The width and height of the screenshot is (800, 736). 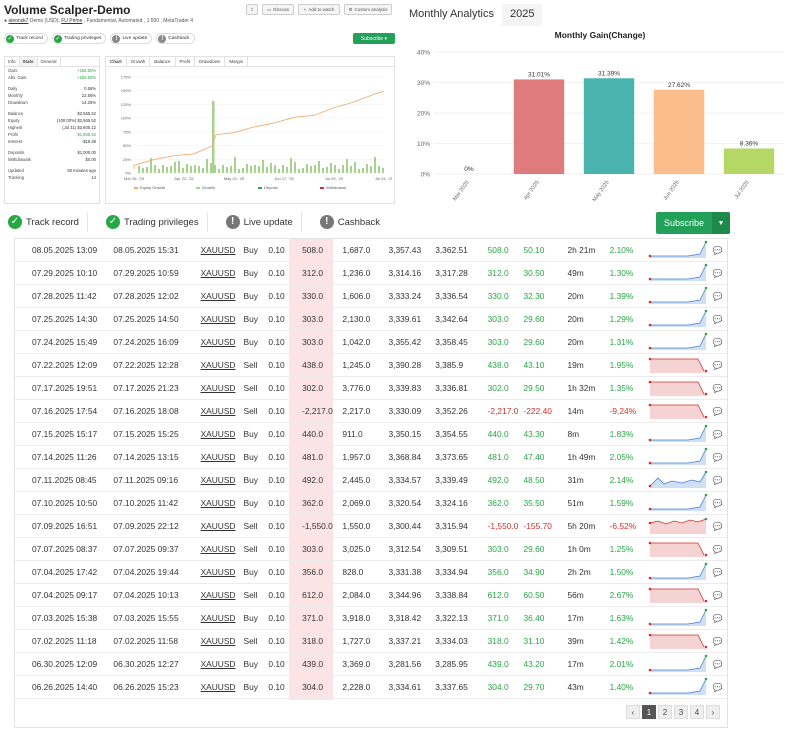 What do you see at coordinates (139, 61) in the screenshot?
I see `tab-growth: Growth` at bounding box center [139, 61].